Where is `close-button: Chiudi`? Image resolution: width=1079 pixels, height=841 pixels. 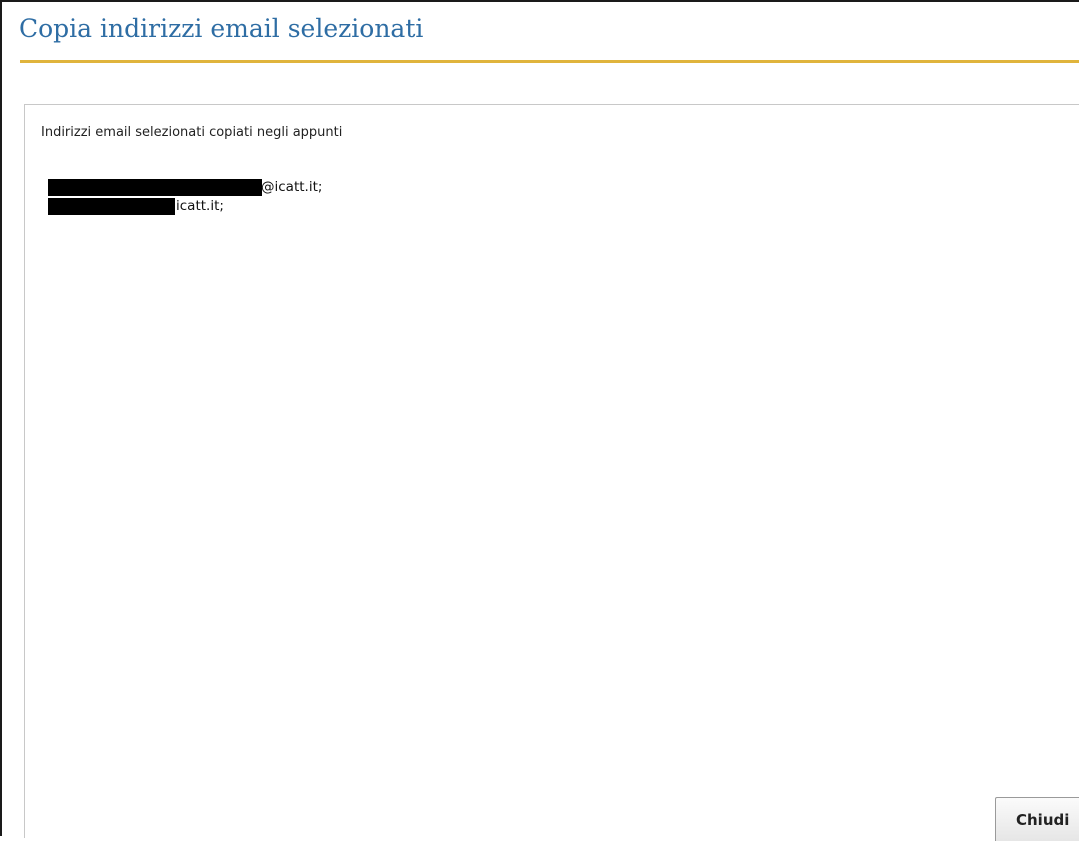
close-button: Chiudi is located at coordinates (1037, 819).